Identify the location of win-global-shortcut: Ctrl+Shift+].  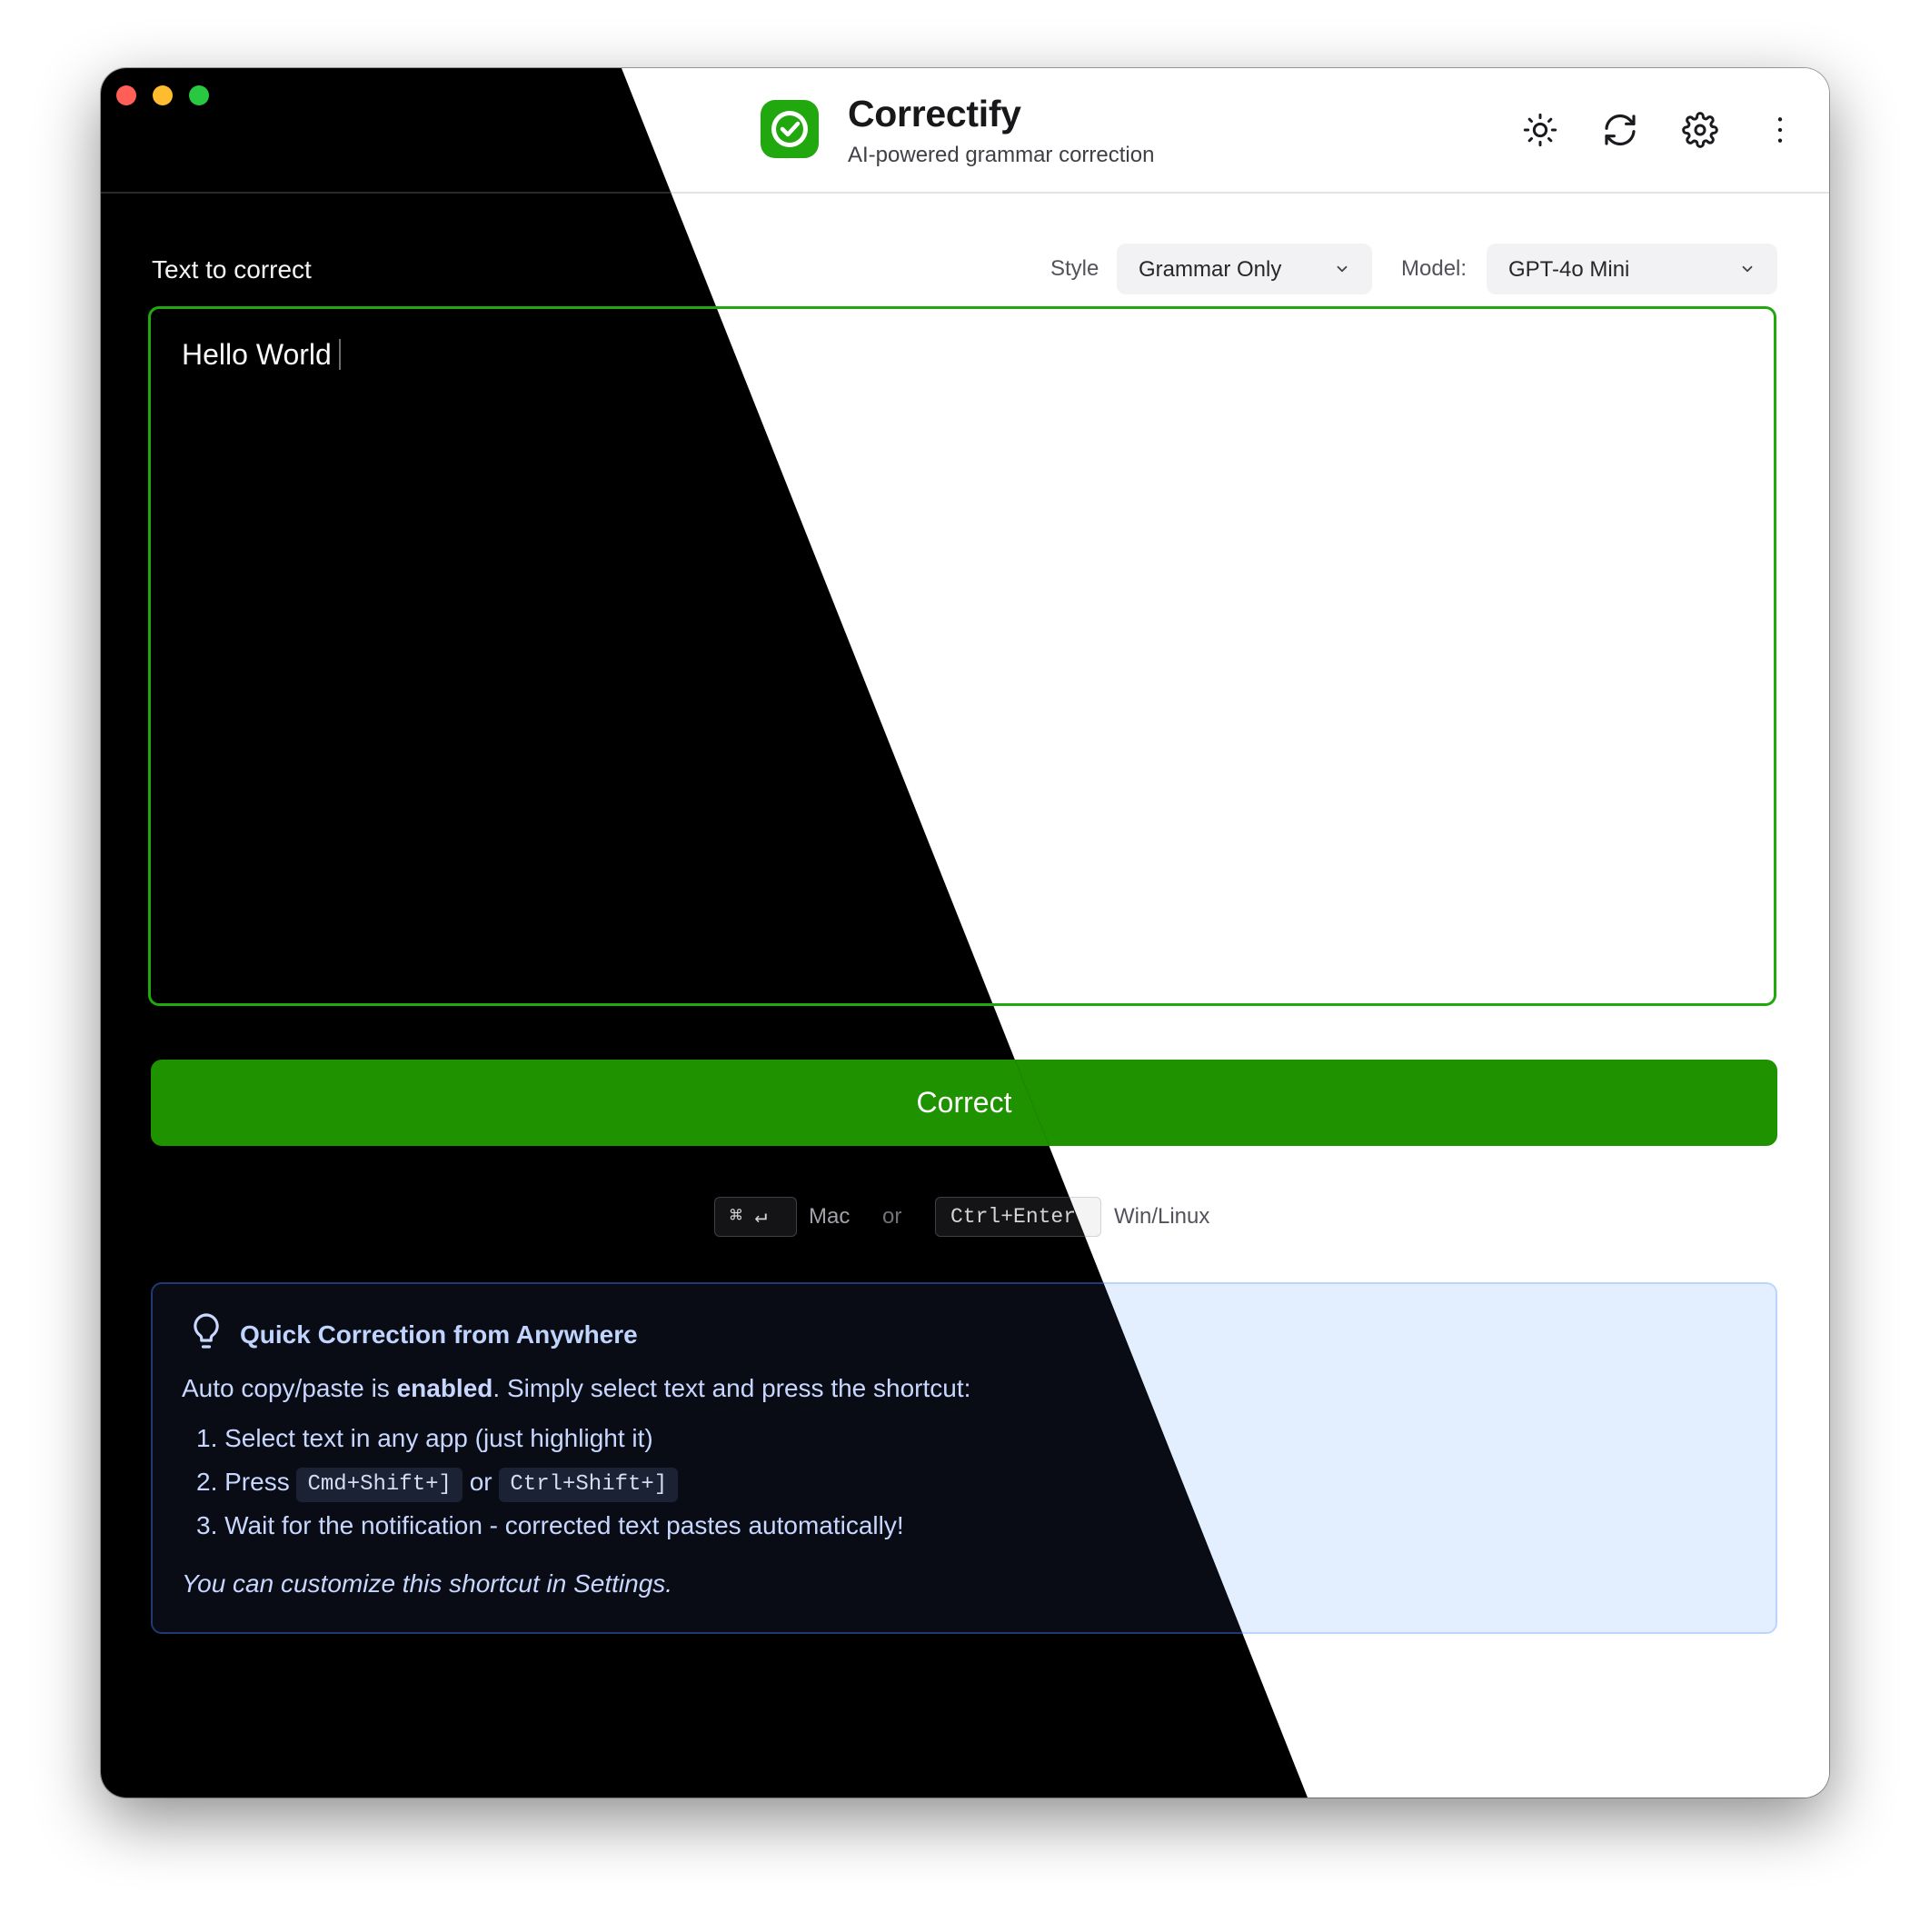
(589, 1485).